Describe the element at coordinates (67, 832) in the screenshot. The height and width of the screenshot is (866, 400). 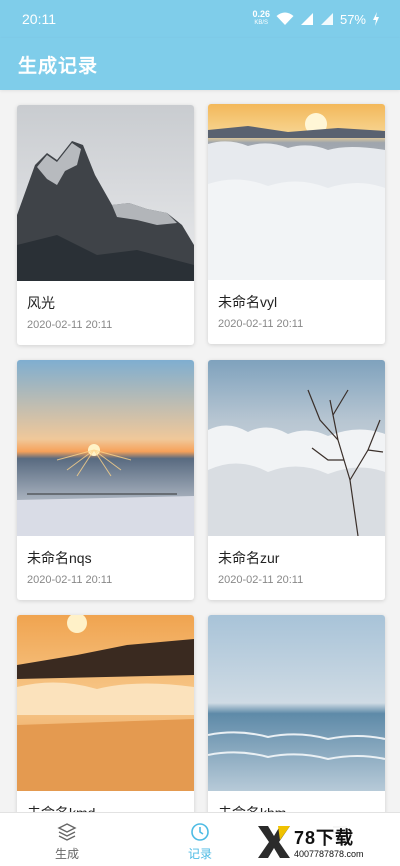
I see `layers-icon` at that location.